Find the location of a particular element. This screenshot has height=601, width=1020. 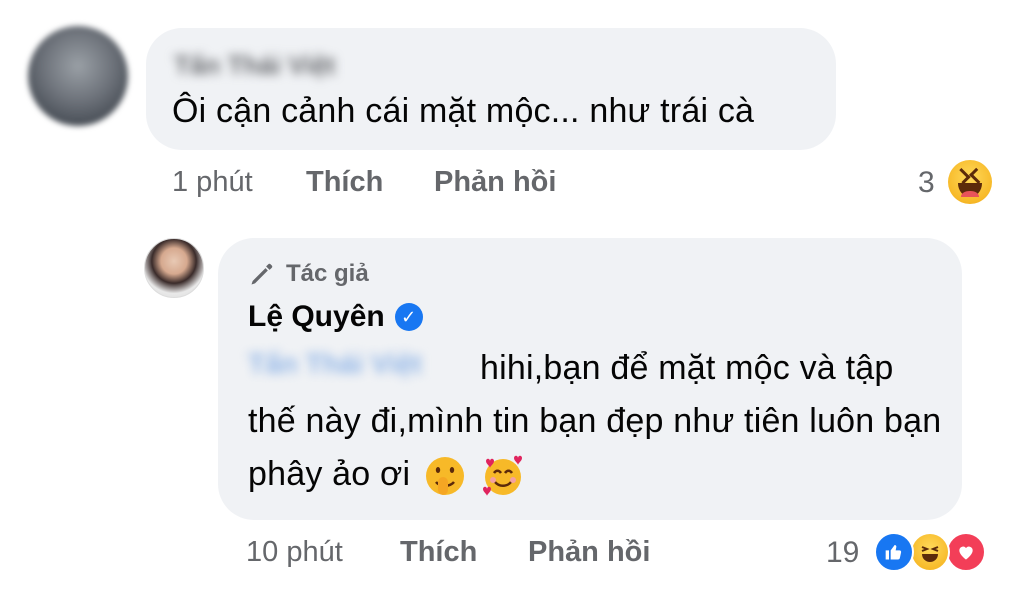

reply-like-label: Thích is located at coordinates (439, 552).